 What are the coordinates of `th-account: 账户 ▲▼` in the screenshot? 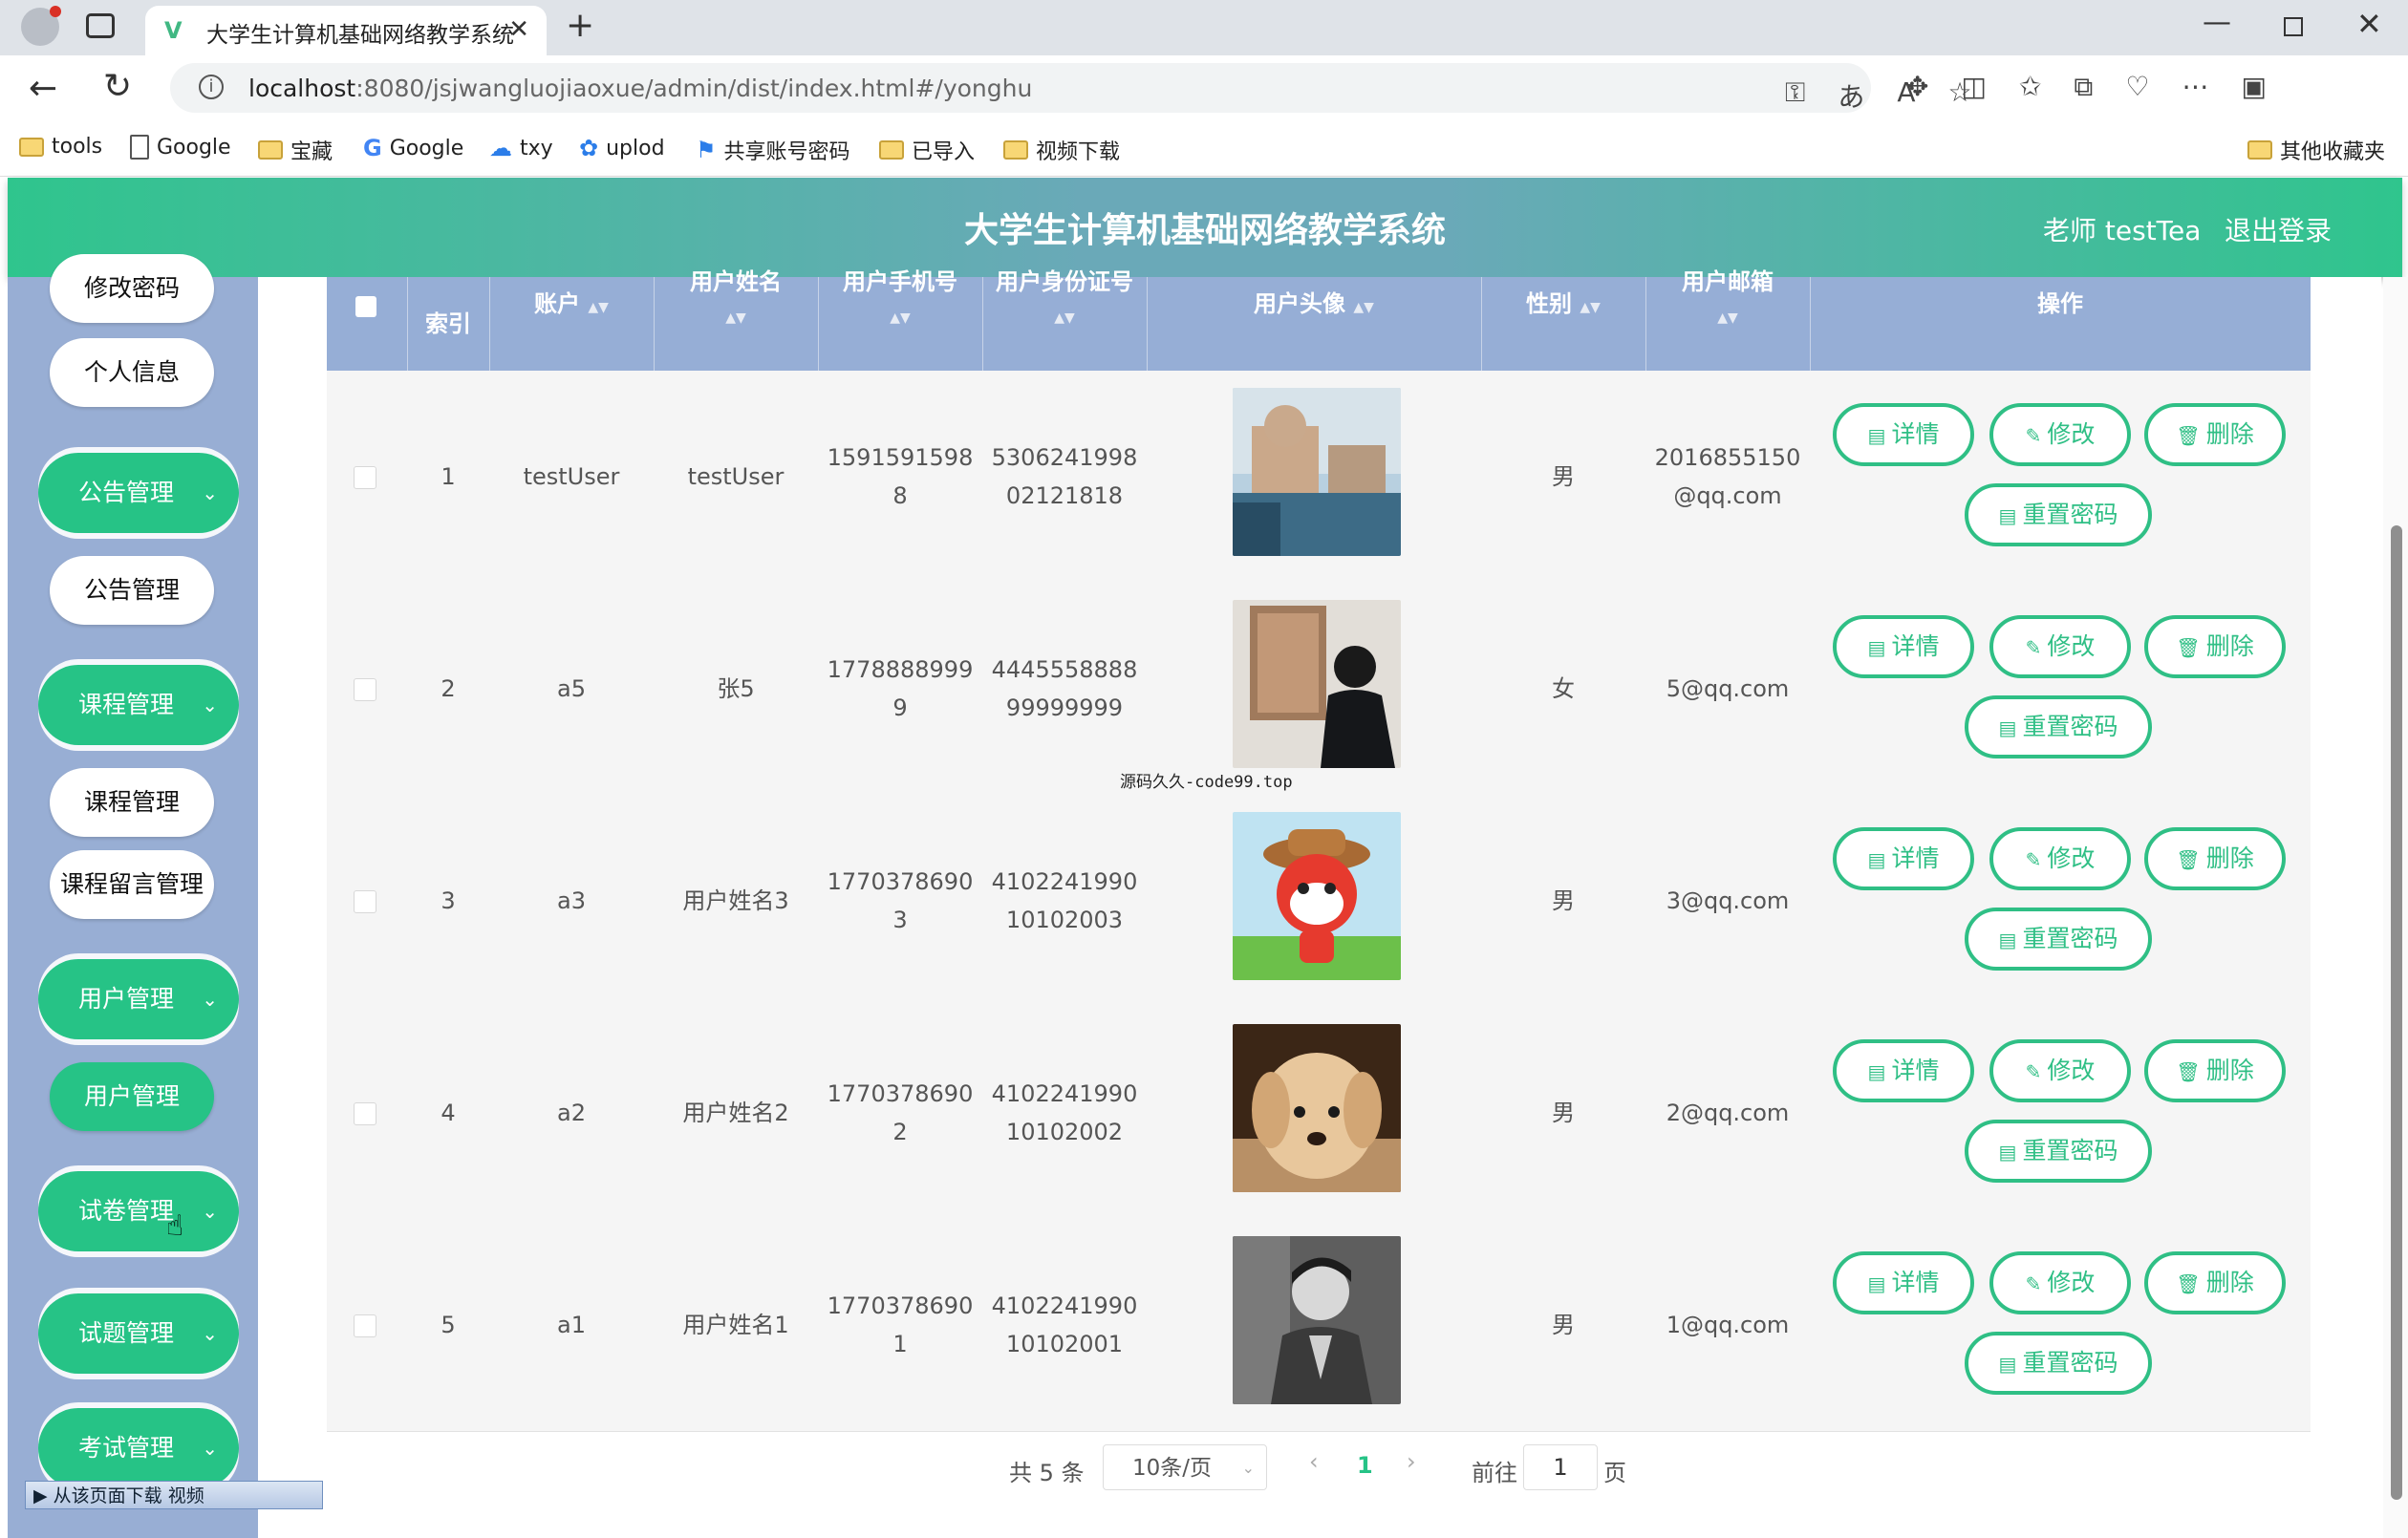 It's located at (572, 324).